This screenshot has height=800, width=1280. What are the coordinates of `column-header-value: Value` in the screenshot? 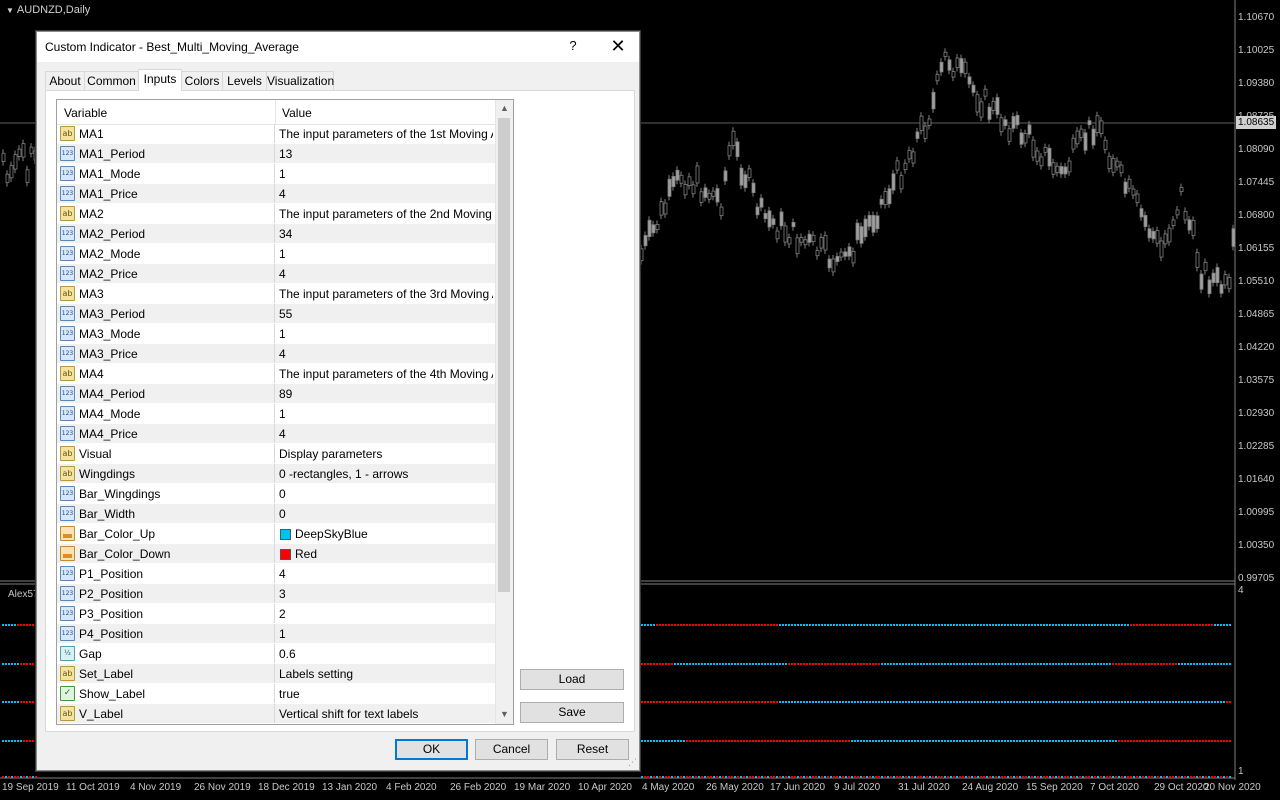 It's located at (297, 113).